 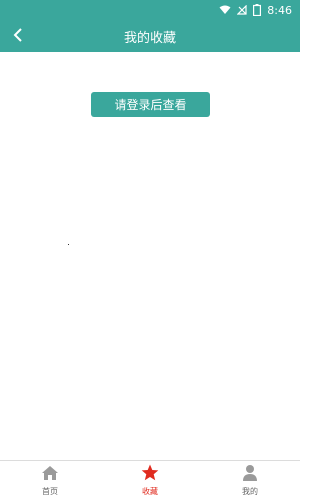 I want to click on tab-mine: 我的, so click(x=250, y=480).